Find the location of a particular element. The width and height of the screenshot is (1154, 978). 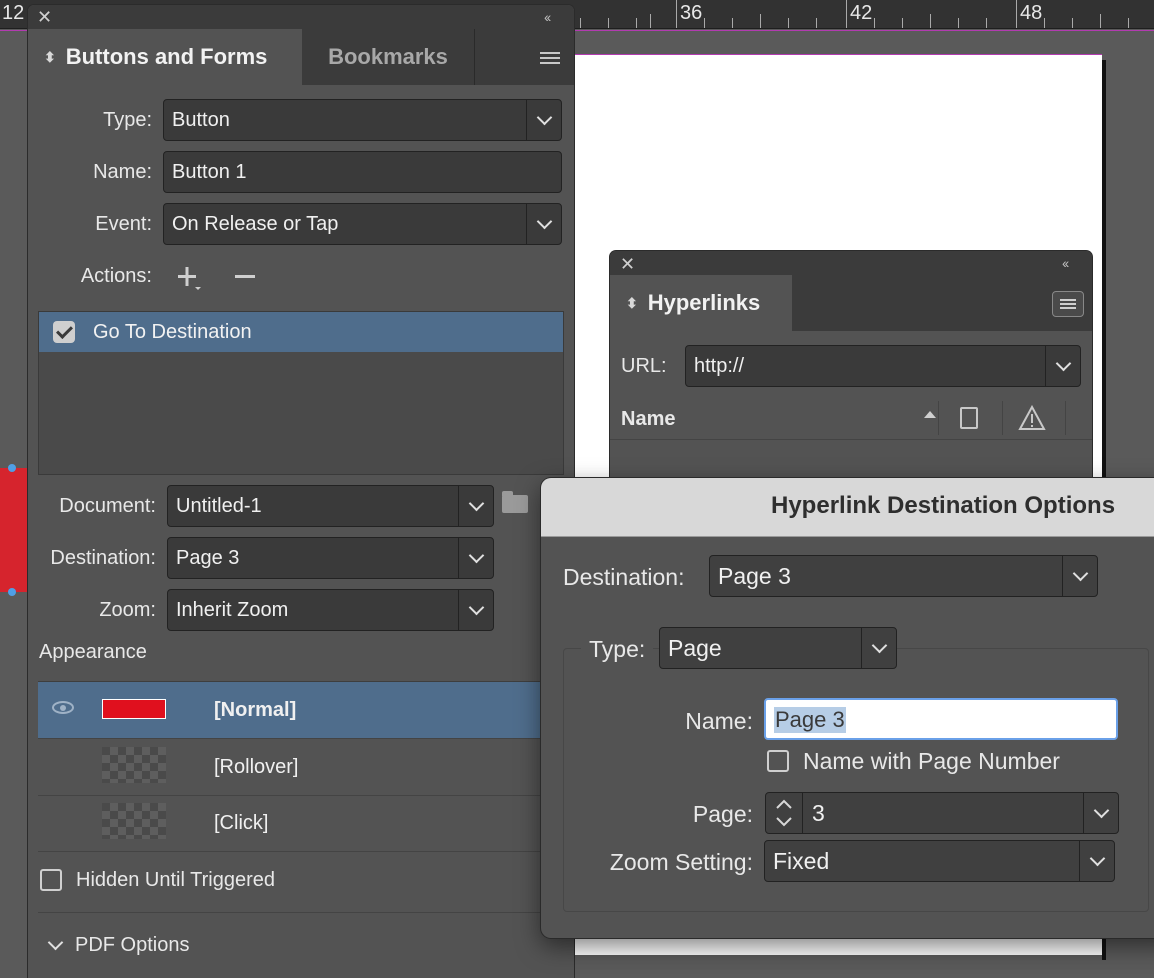

zoom-setting-dropdown: Fixed is located at coordinates (939, 861).